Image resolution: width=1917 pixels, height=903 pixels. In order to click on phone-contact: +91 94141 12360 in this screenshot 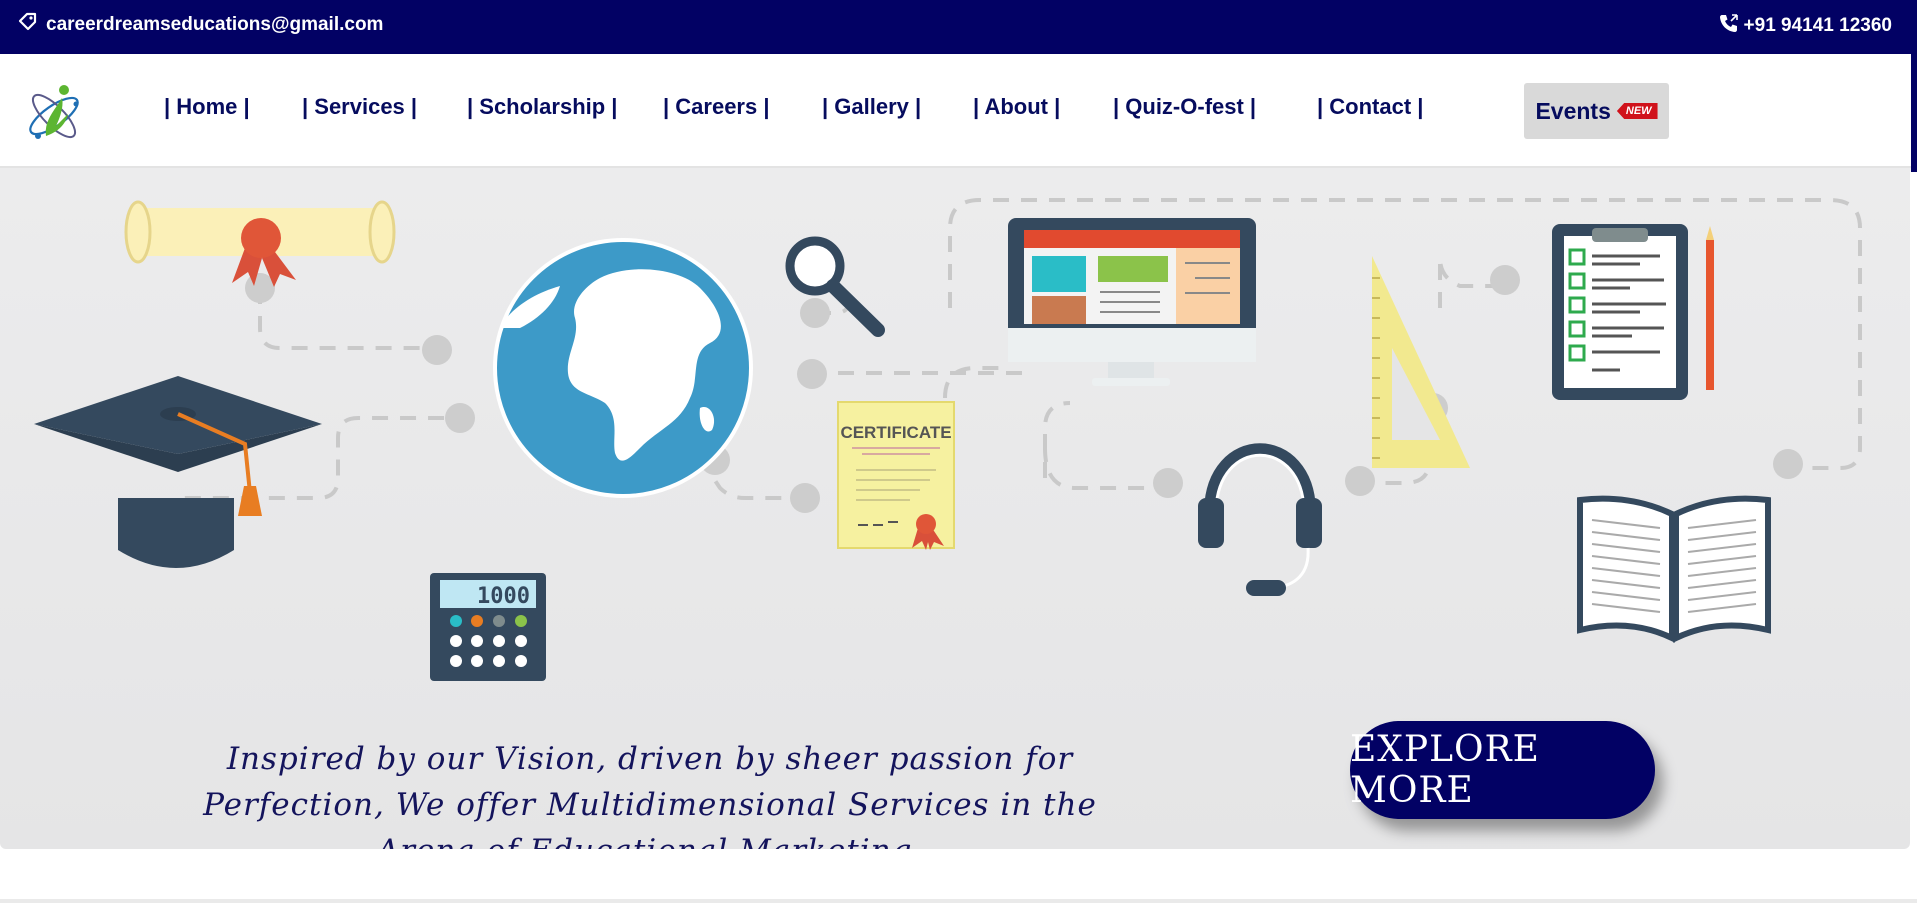, I will do `click(1805, 26)`.